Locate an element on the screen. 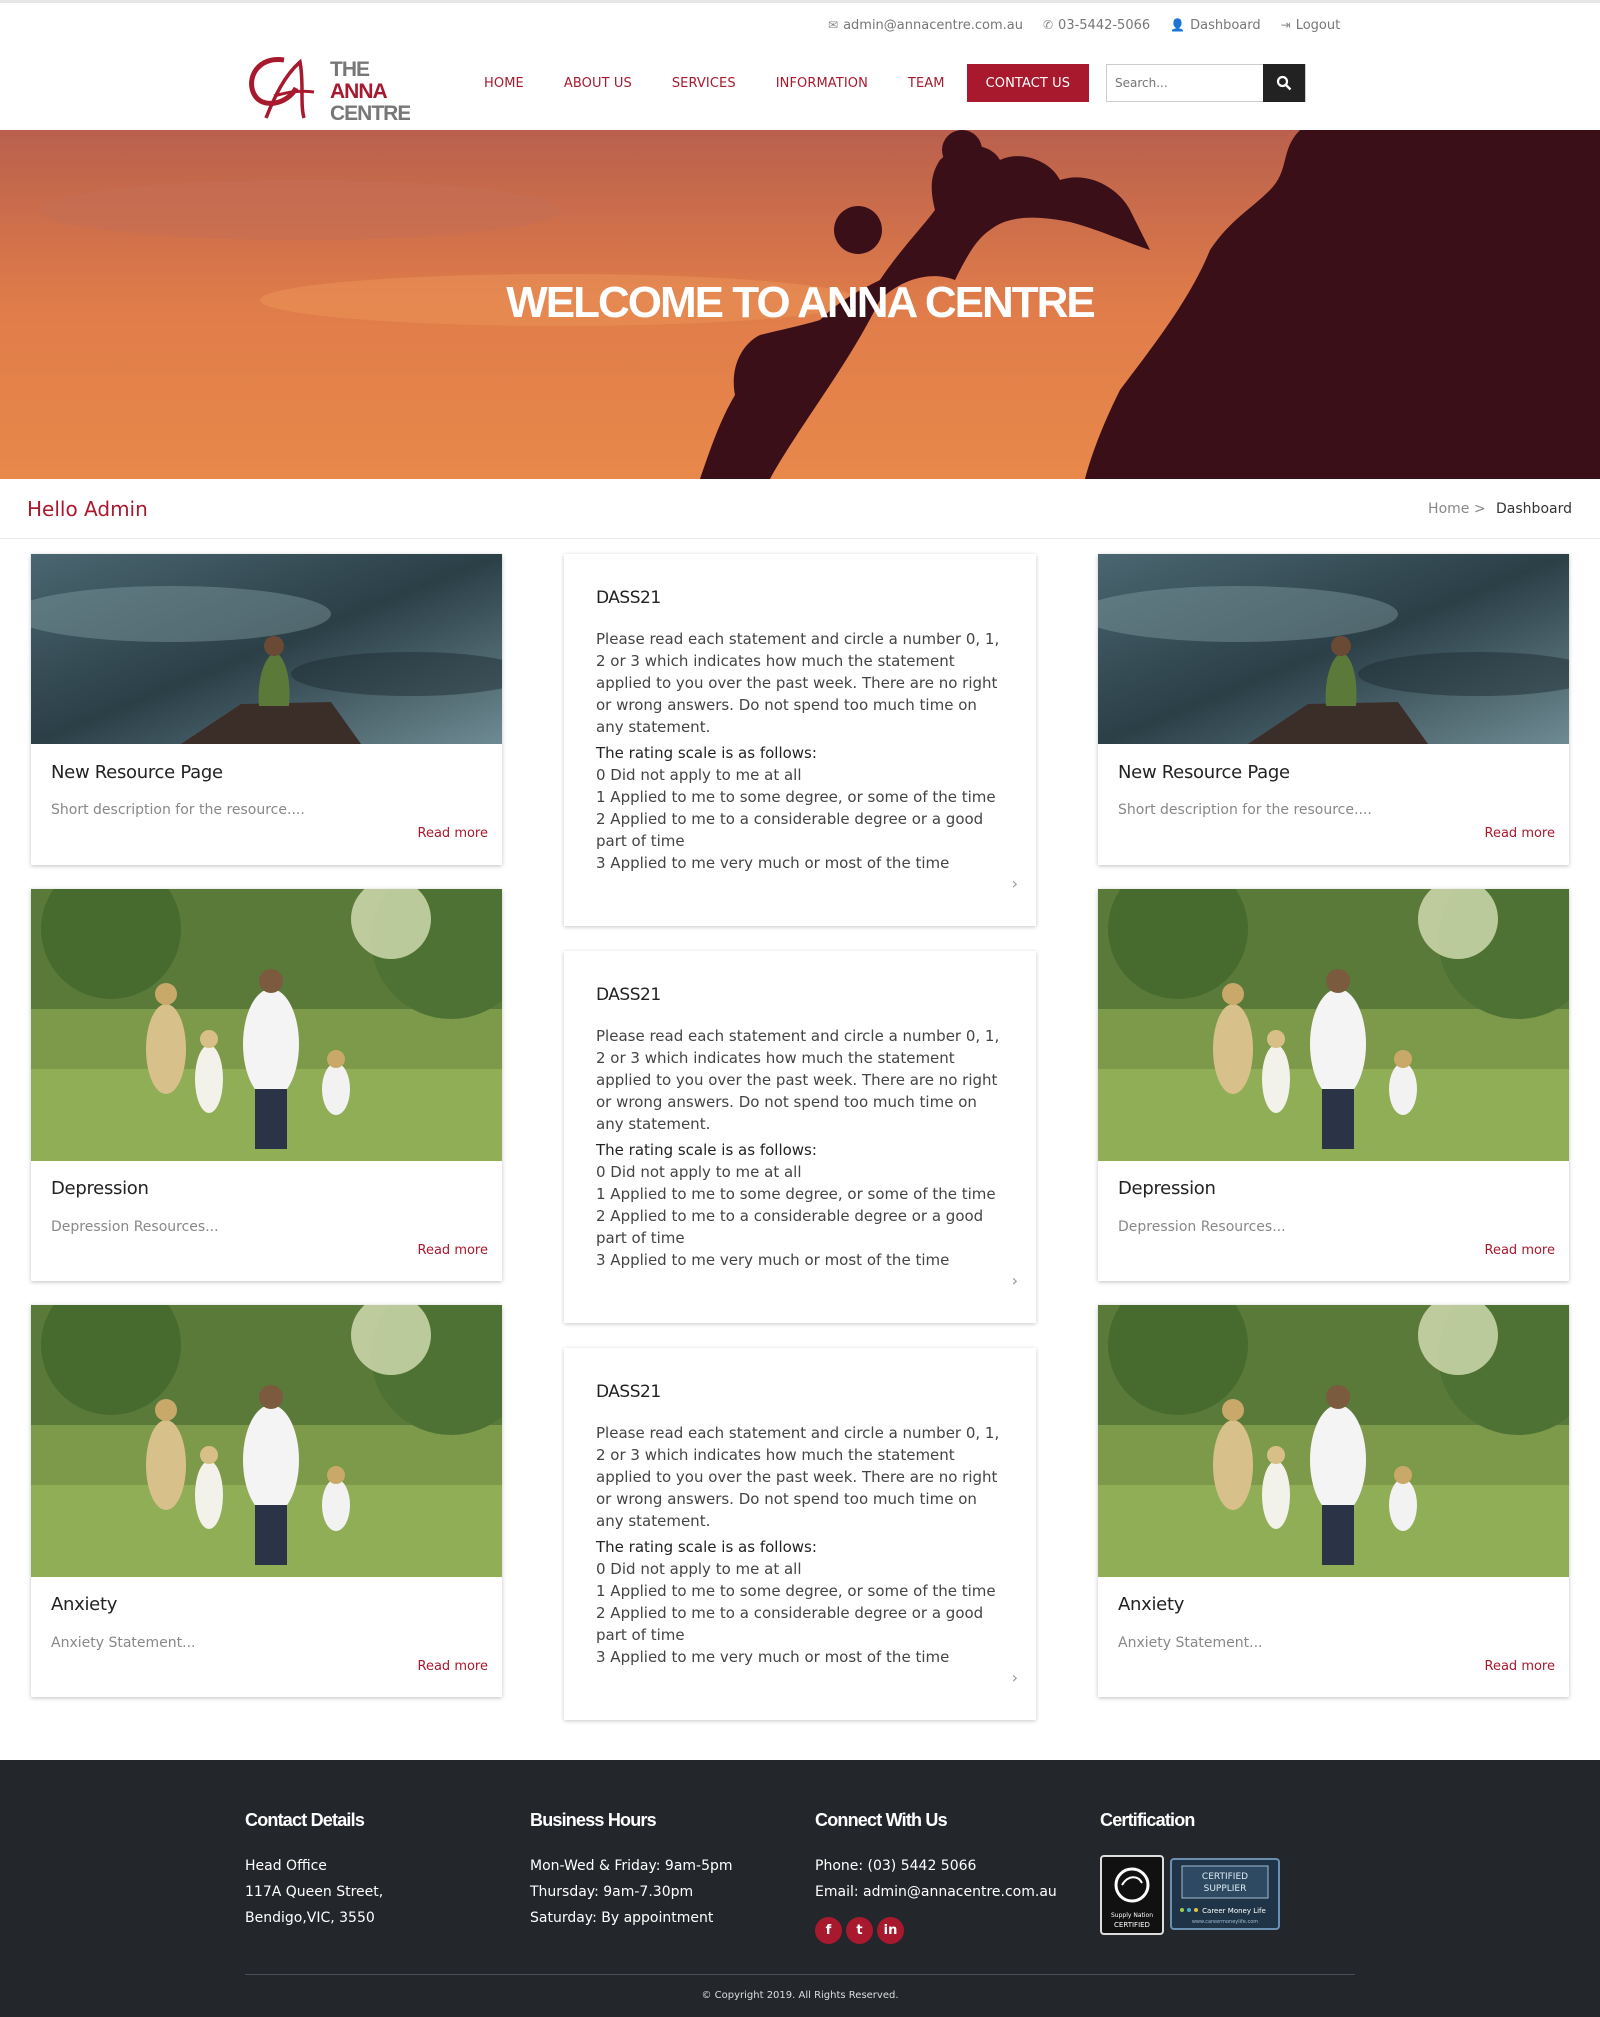 Image resolution: width=1600 pixels, height=2017 pixels. svg-text: CENTRE is located at coordinates (370, 113).